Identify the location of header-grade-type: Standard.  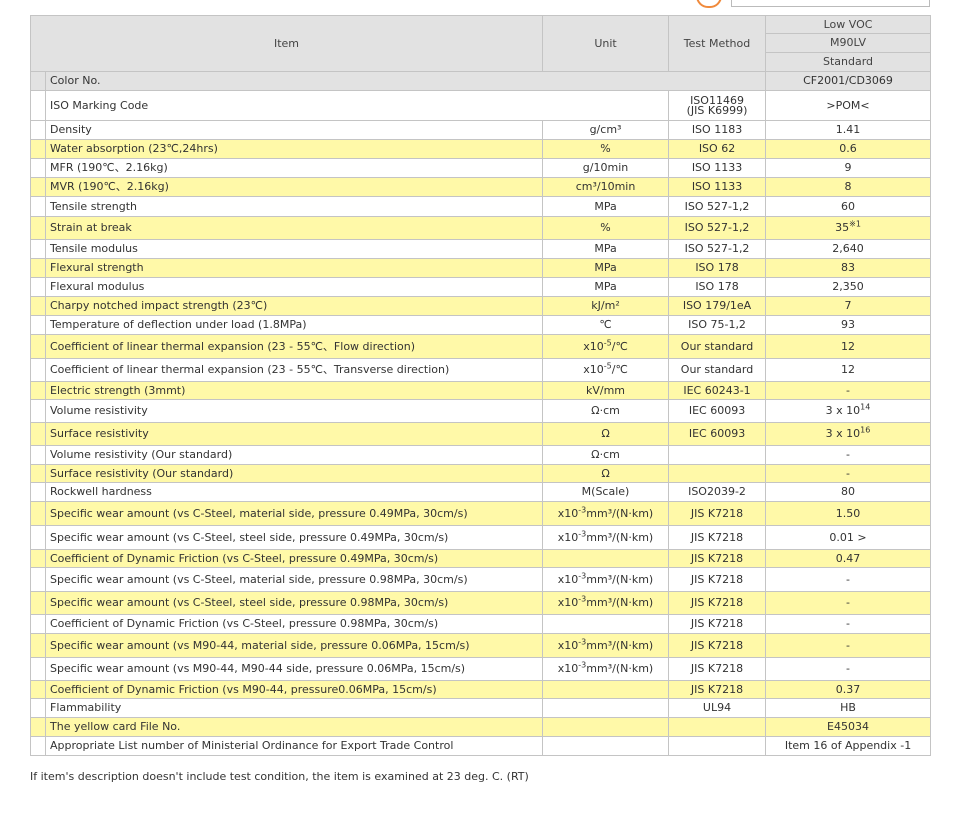
(848, 62).